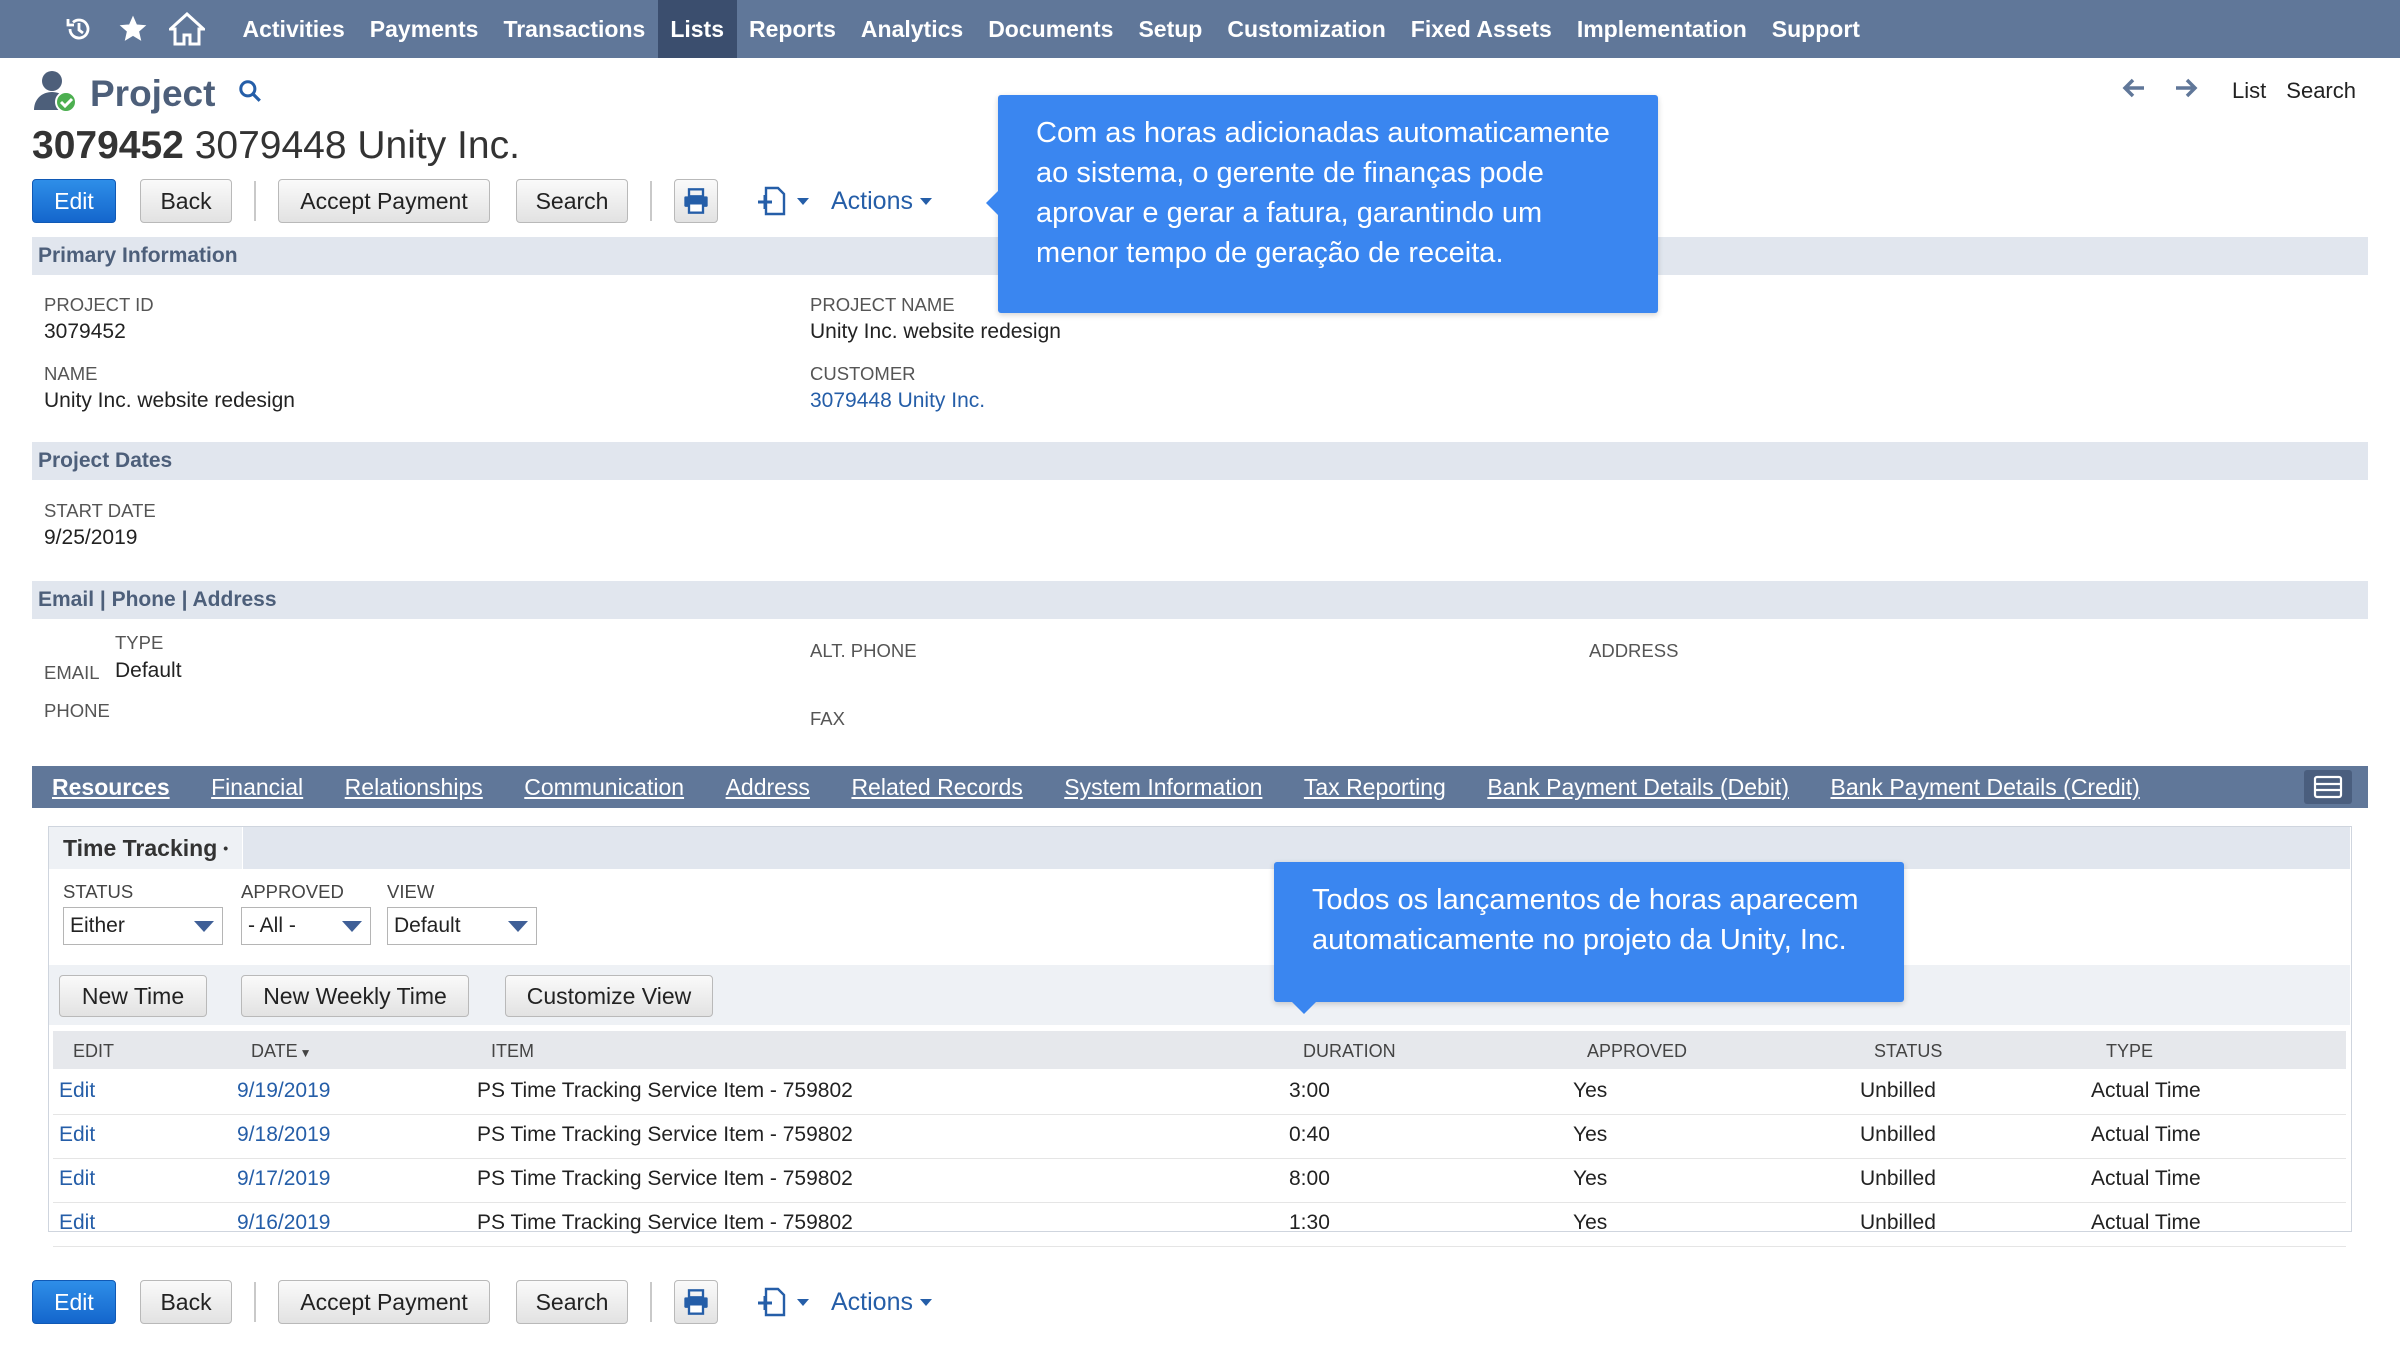 The width and height of the screenshot is (2400, 1350). I want to click on tab-financial: Financial, so click(257, 787).